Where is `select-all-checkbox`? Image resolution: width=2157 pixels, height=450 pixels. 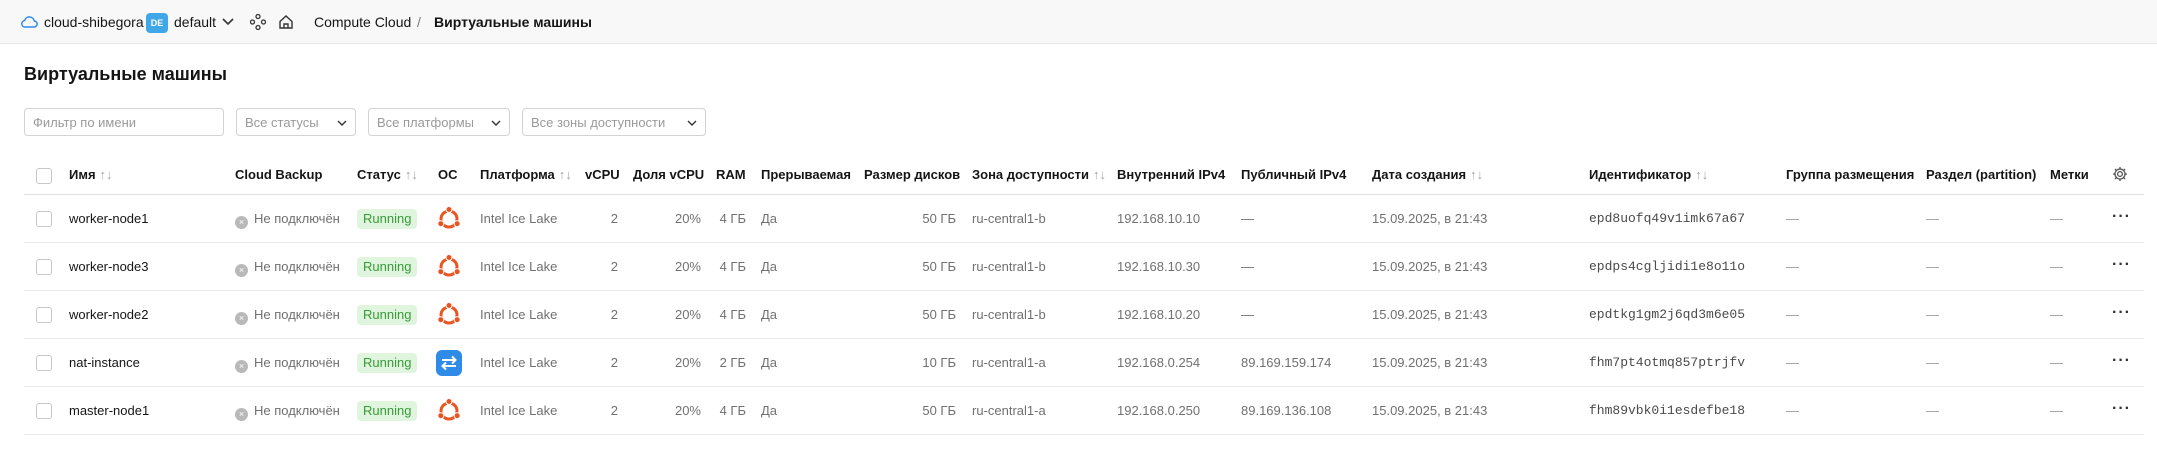 select-all-checkbox is located at coordinates (44, 176).